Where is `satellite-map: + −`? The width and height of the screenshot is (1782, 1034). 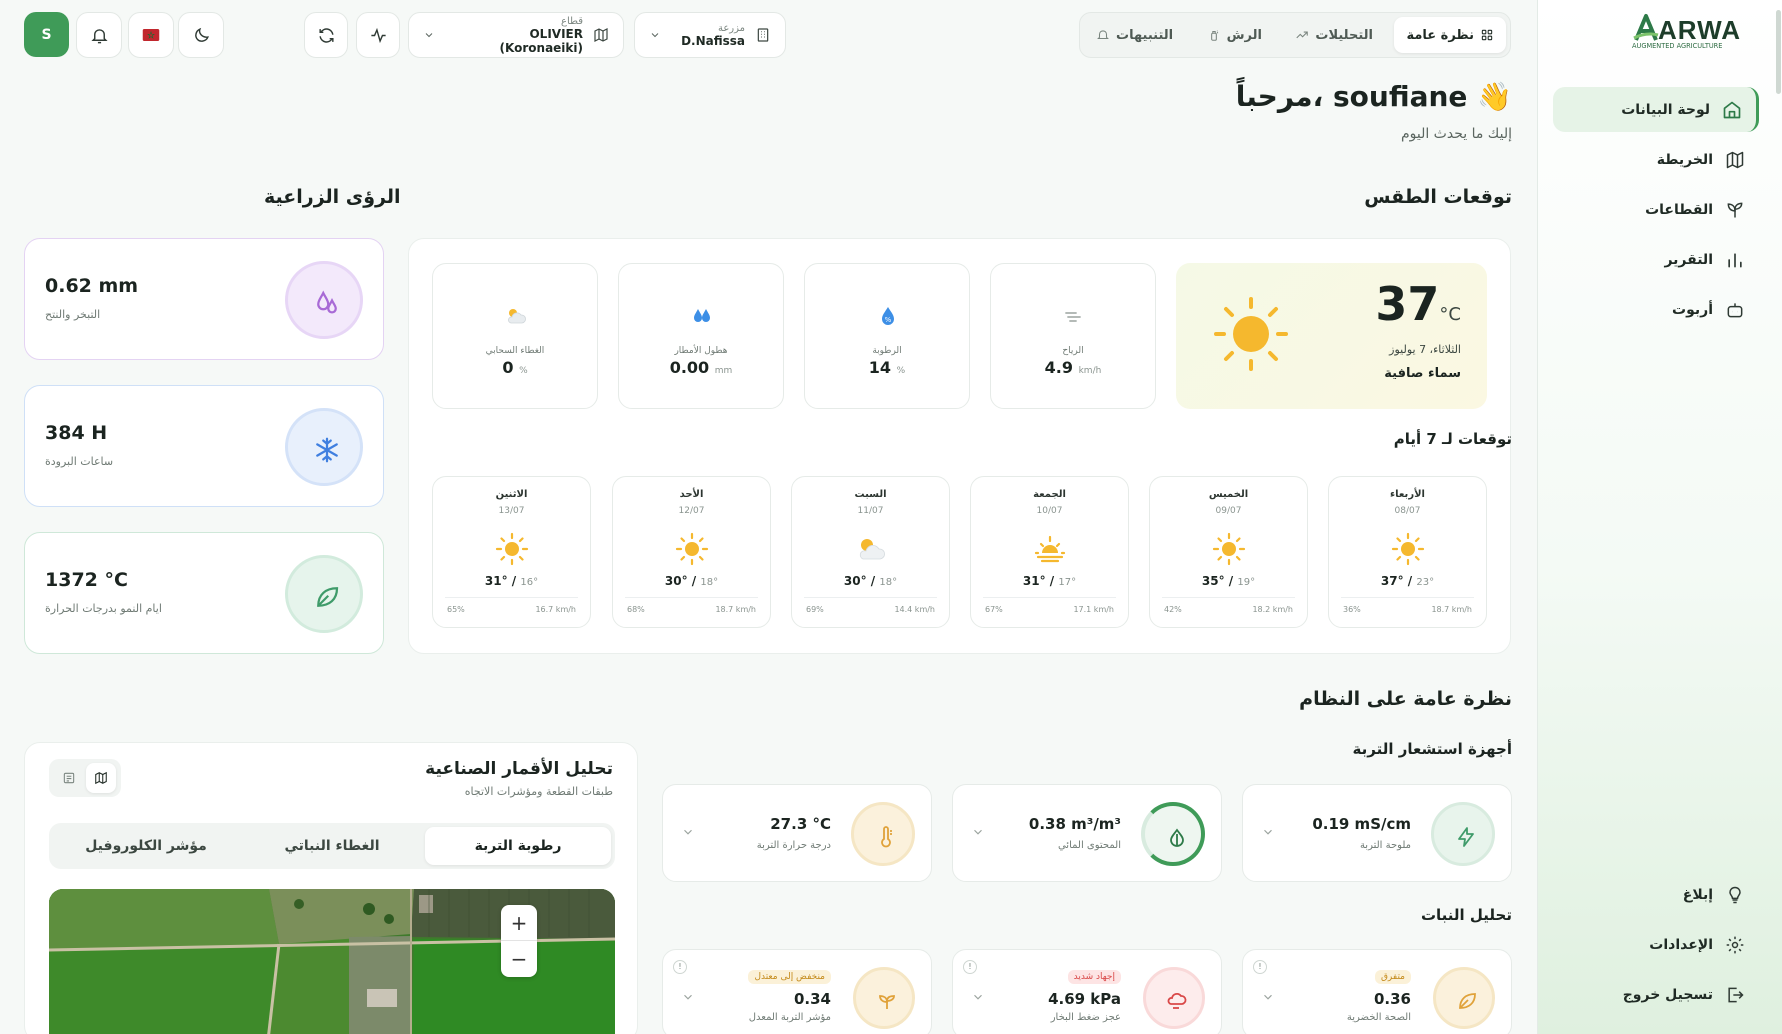
satellite-map: + − is located at coordinates (332, 961).